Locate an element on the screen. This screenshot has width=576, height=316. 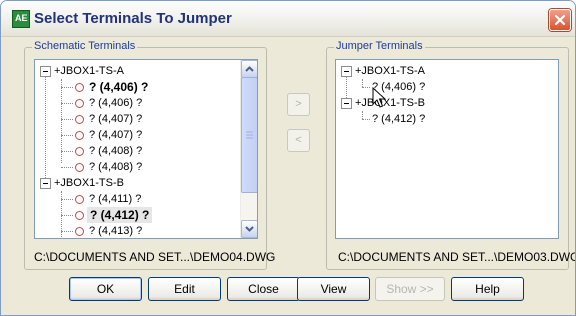
app-icon-glyph: AE is located at coordinates (21, 18).